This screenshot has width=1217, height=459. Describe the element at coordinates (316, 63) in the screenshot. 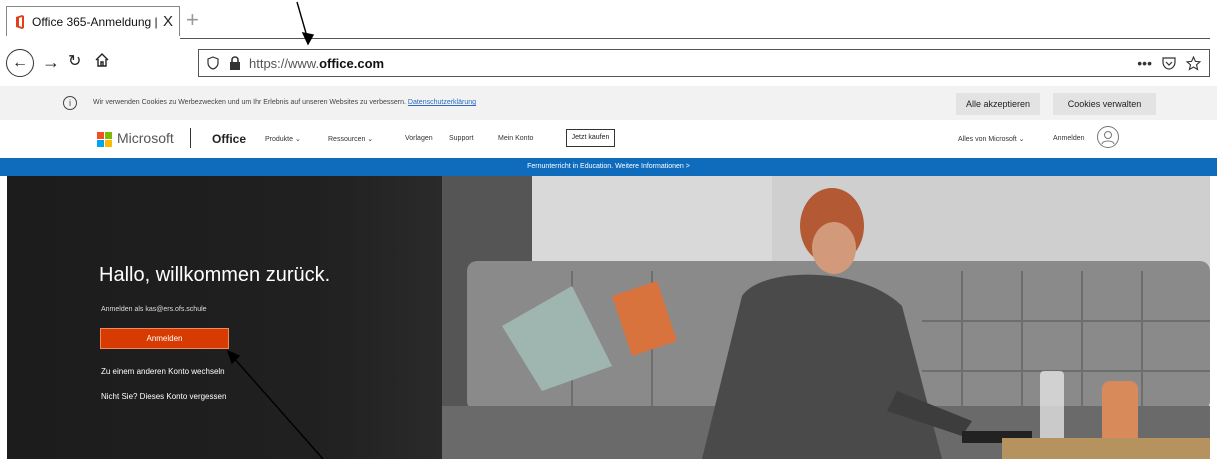

I see `url-text: https://www.office.com` at that location.